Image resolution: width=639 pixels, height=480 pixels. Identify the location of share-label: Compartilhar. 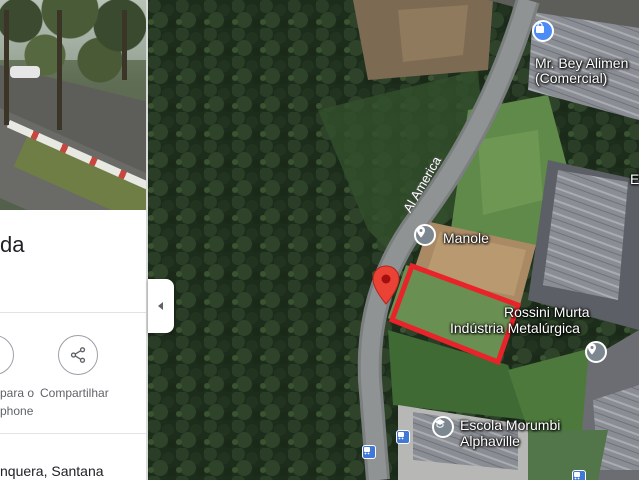
(74, 393).